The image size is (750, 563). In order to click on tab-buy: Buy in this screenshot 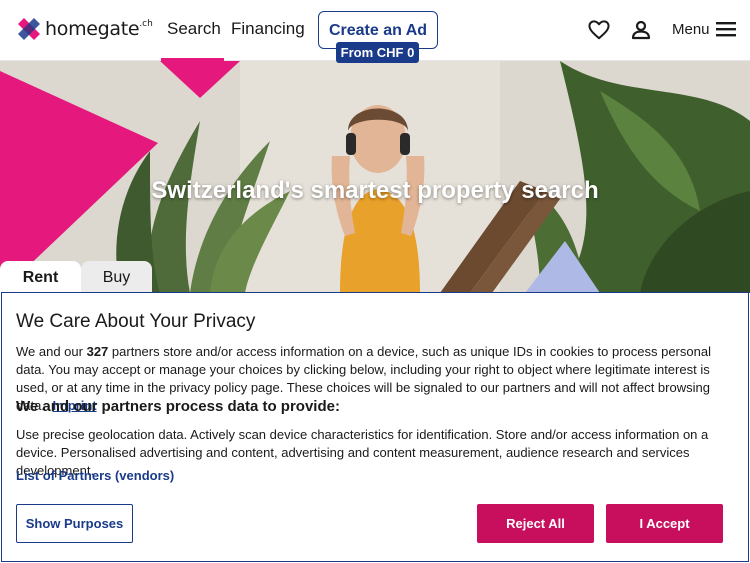, I will do `click(116, 278)`.